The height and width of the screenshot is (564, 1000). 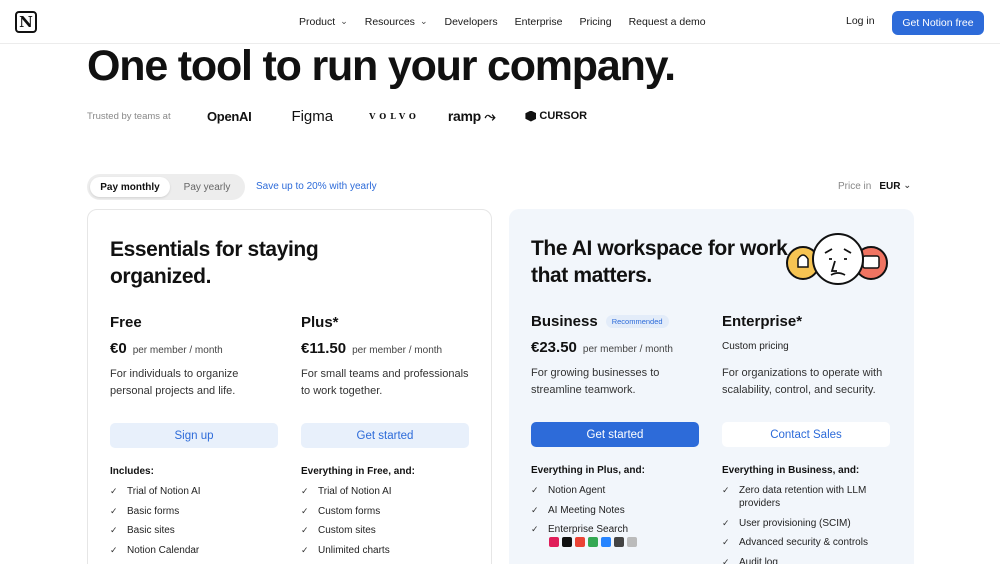 I want to click on feature-text: Notion Calendar, so click(x=163, y=550).